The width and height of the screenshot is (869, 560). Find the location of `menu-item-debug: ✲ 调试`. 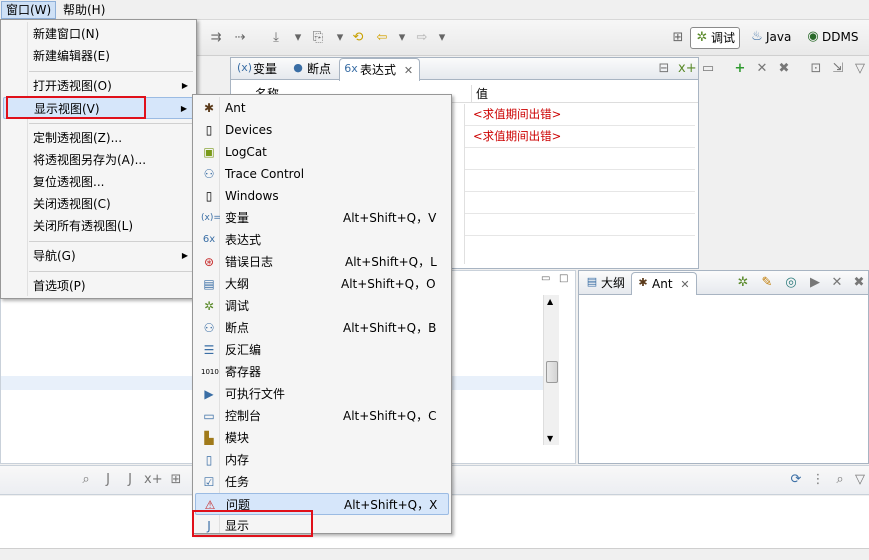

menu-item-debug: ✲ 调试 is located at coordinates (322, 306).